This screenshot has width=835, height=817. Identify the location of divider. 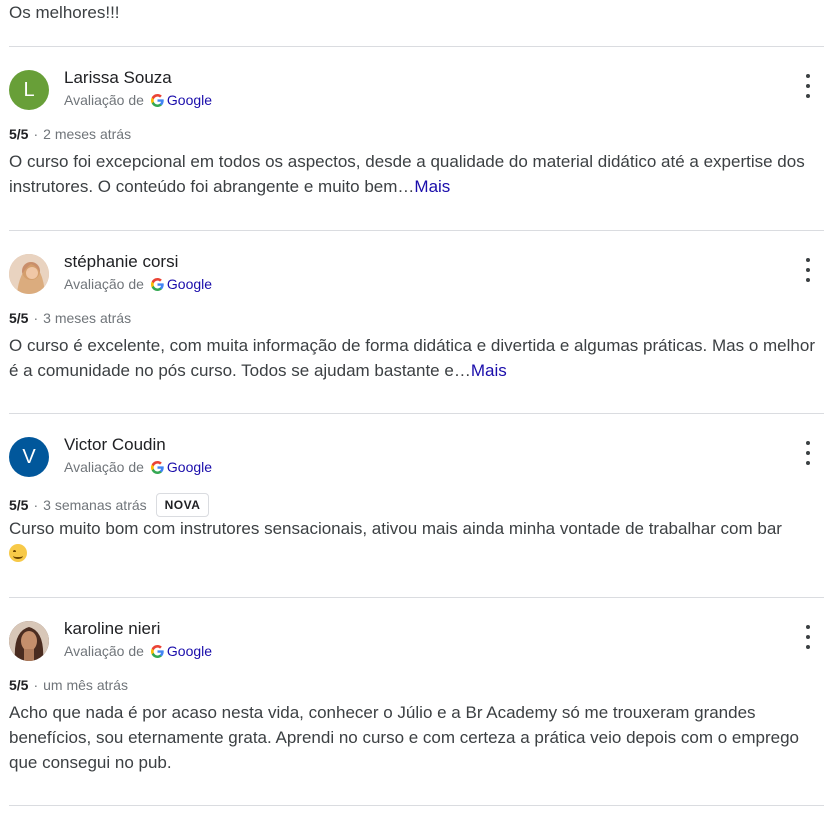
(416, 805).